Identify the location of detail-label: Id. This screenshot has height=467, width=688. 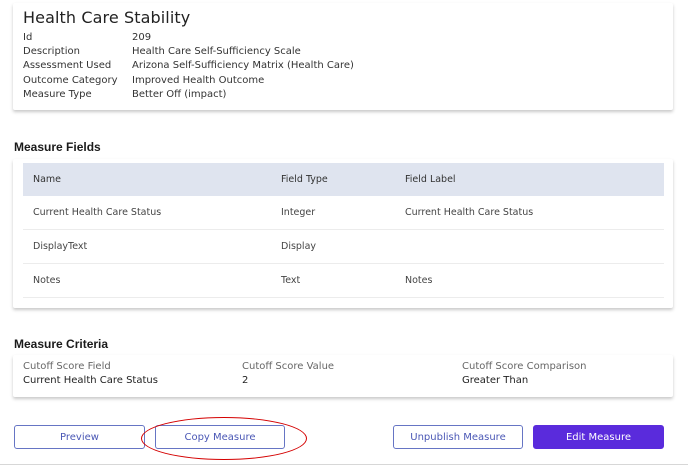
(28, 37).